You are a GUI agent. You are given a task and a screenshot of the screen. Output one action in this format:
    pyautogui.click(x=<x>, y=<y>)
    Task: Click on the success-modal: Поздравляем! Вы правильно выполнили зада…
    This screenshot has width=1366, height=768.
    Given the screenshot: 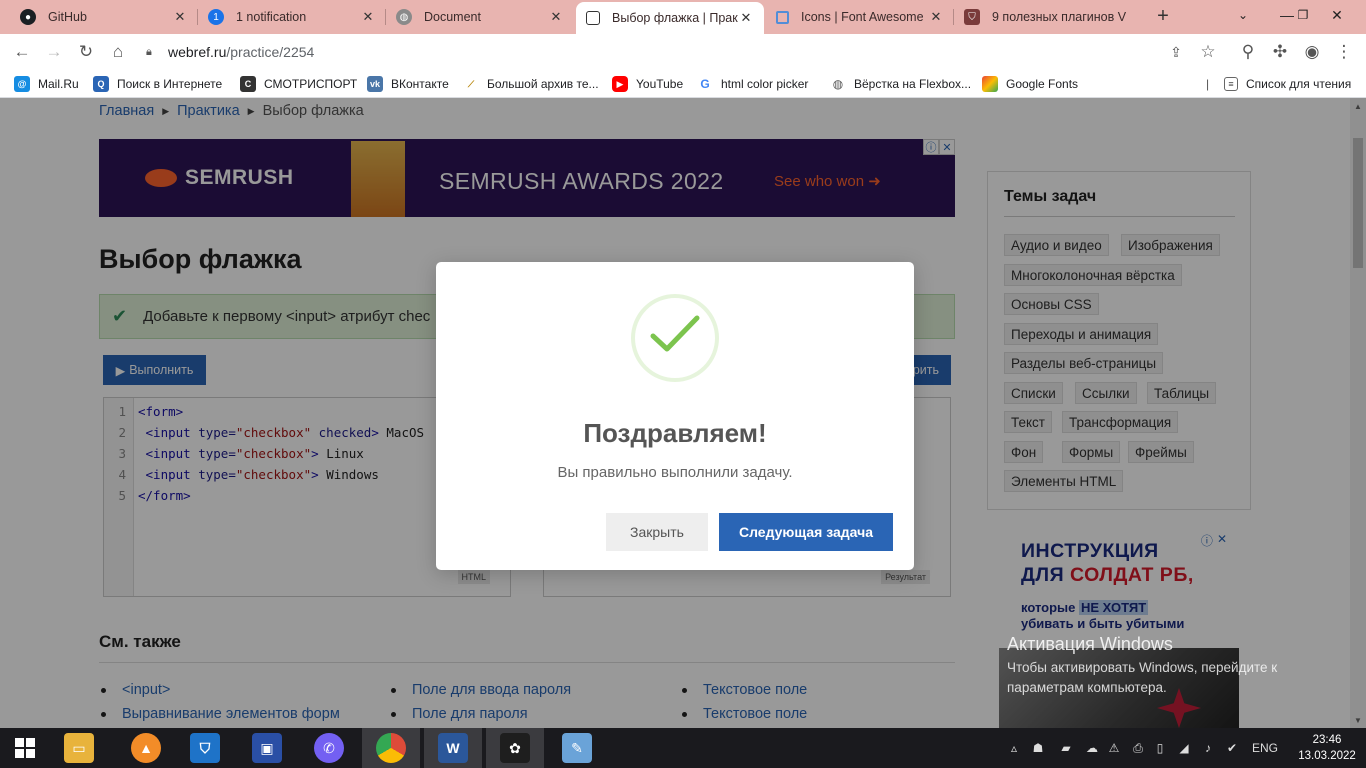 What is the action you would take?
    pyautogui.click(x=675, y=416)
    